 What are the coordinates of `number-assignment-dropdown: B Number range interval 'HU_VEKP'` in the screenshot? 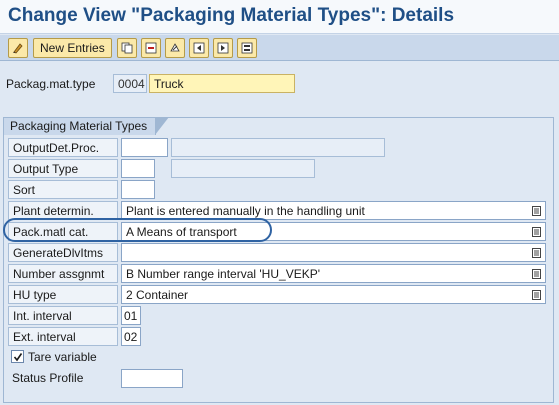 It's located at (333, 273).